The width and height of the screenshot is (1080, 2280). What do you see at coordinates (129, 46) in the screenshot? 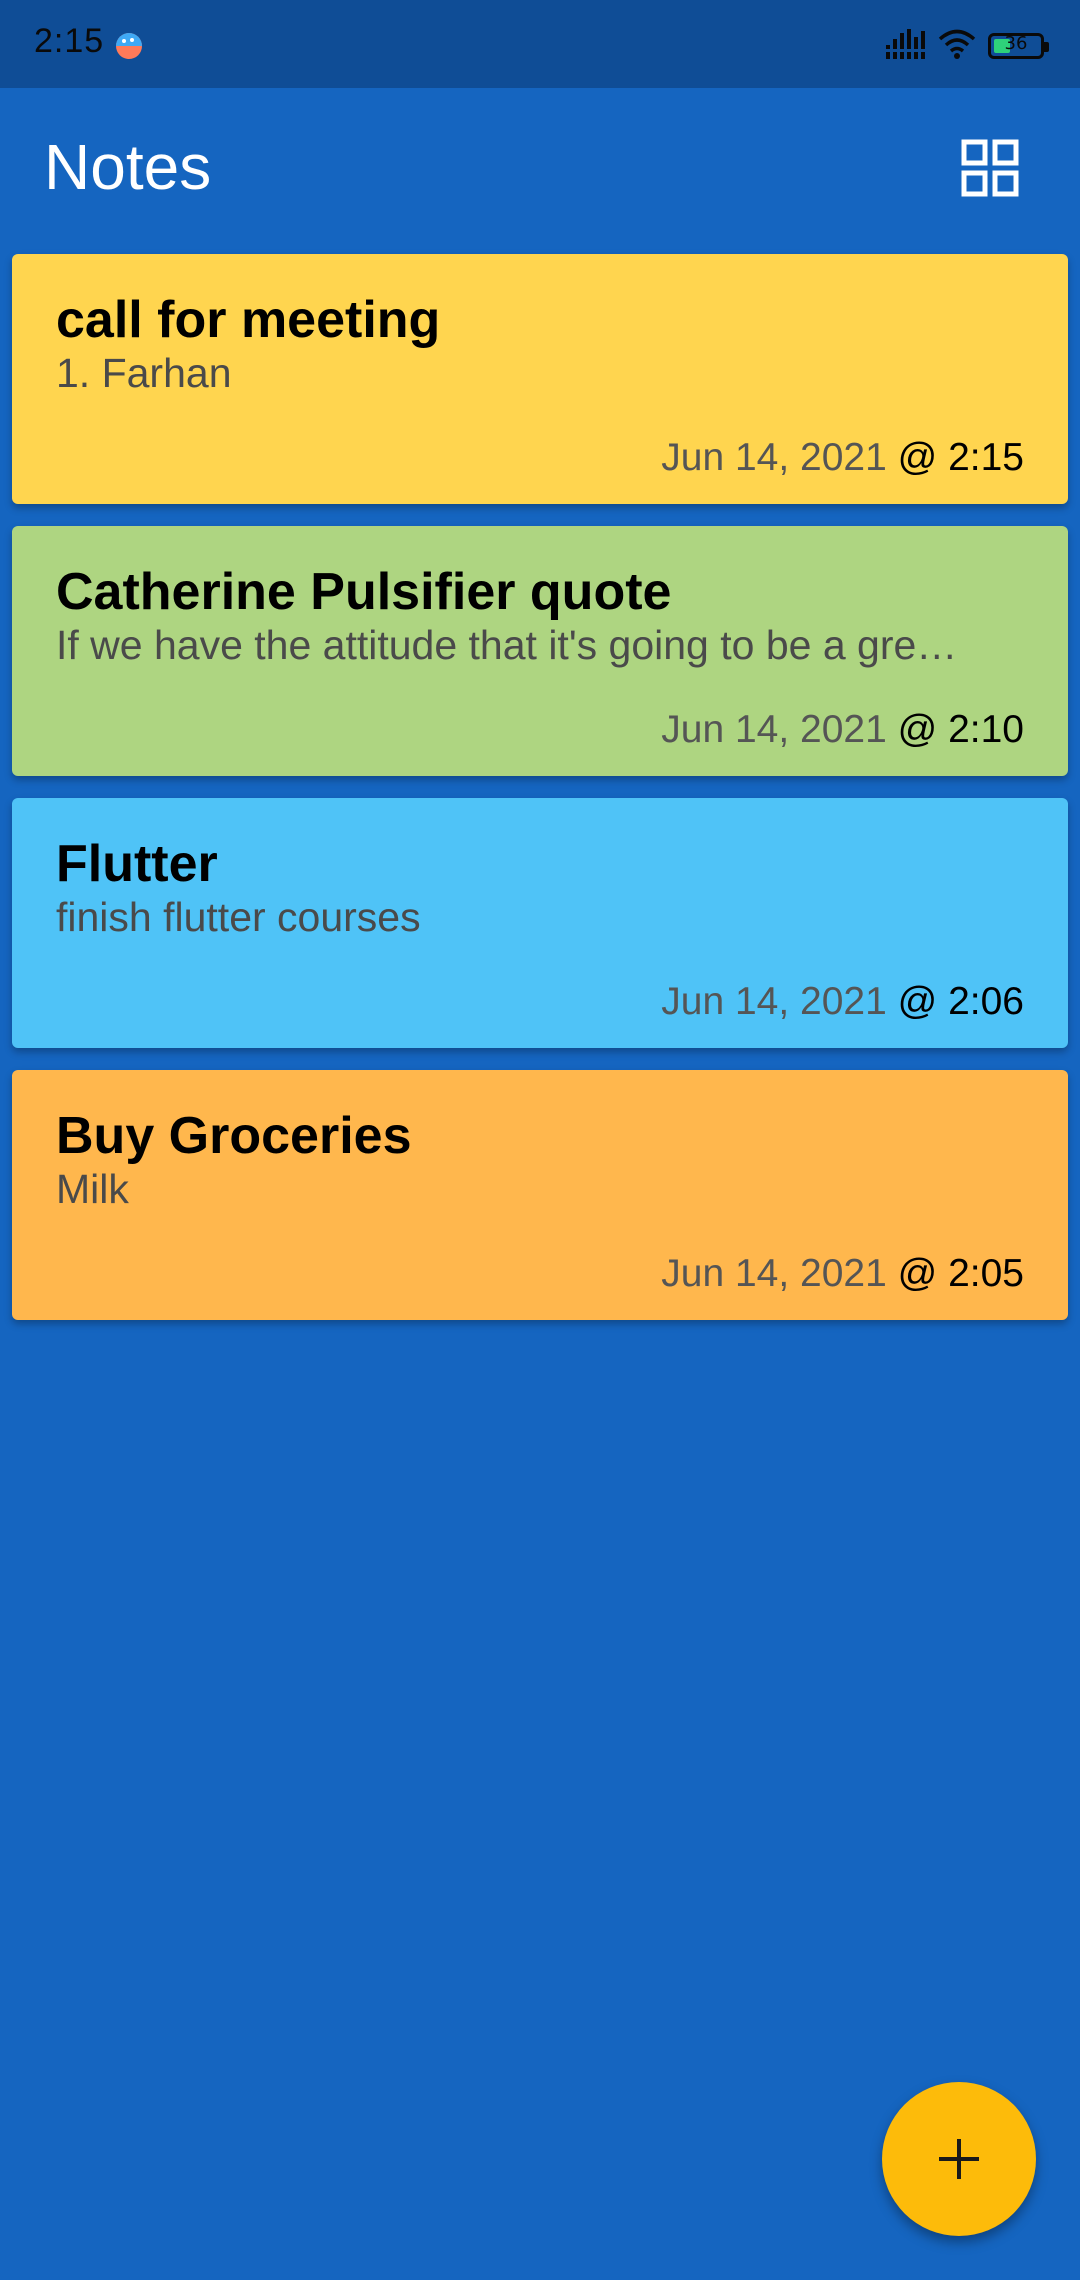
I see `app-notification-icon` at bounding box center [129, 46].